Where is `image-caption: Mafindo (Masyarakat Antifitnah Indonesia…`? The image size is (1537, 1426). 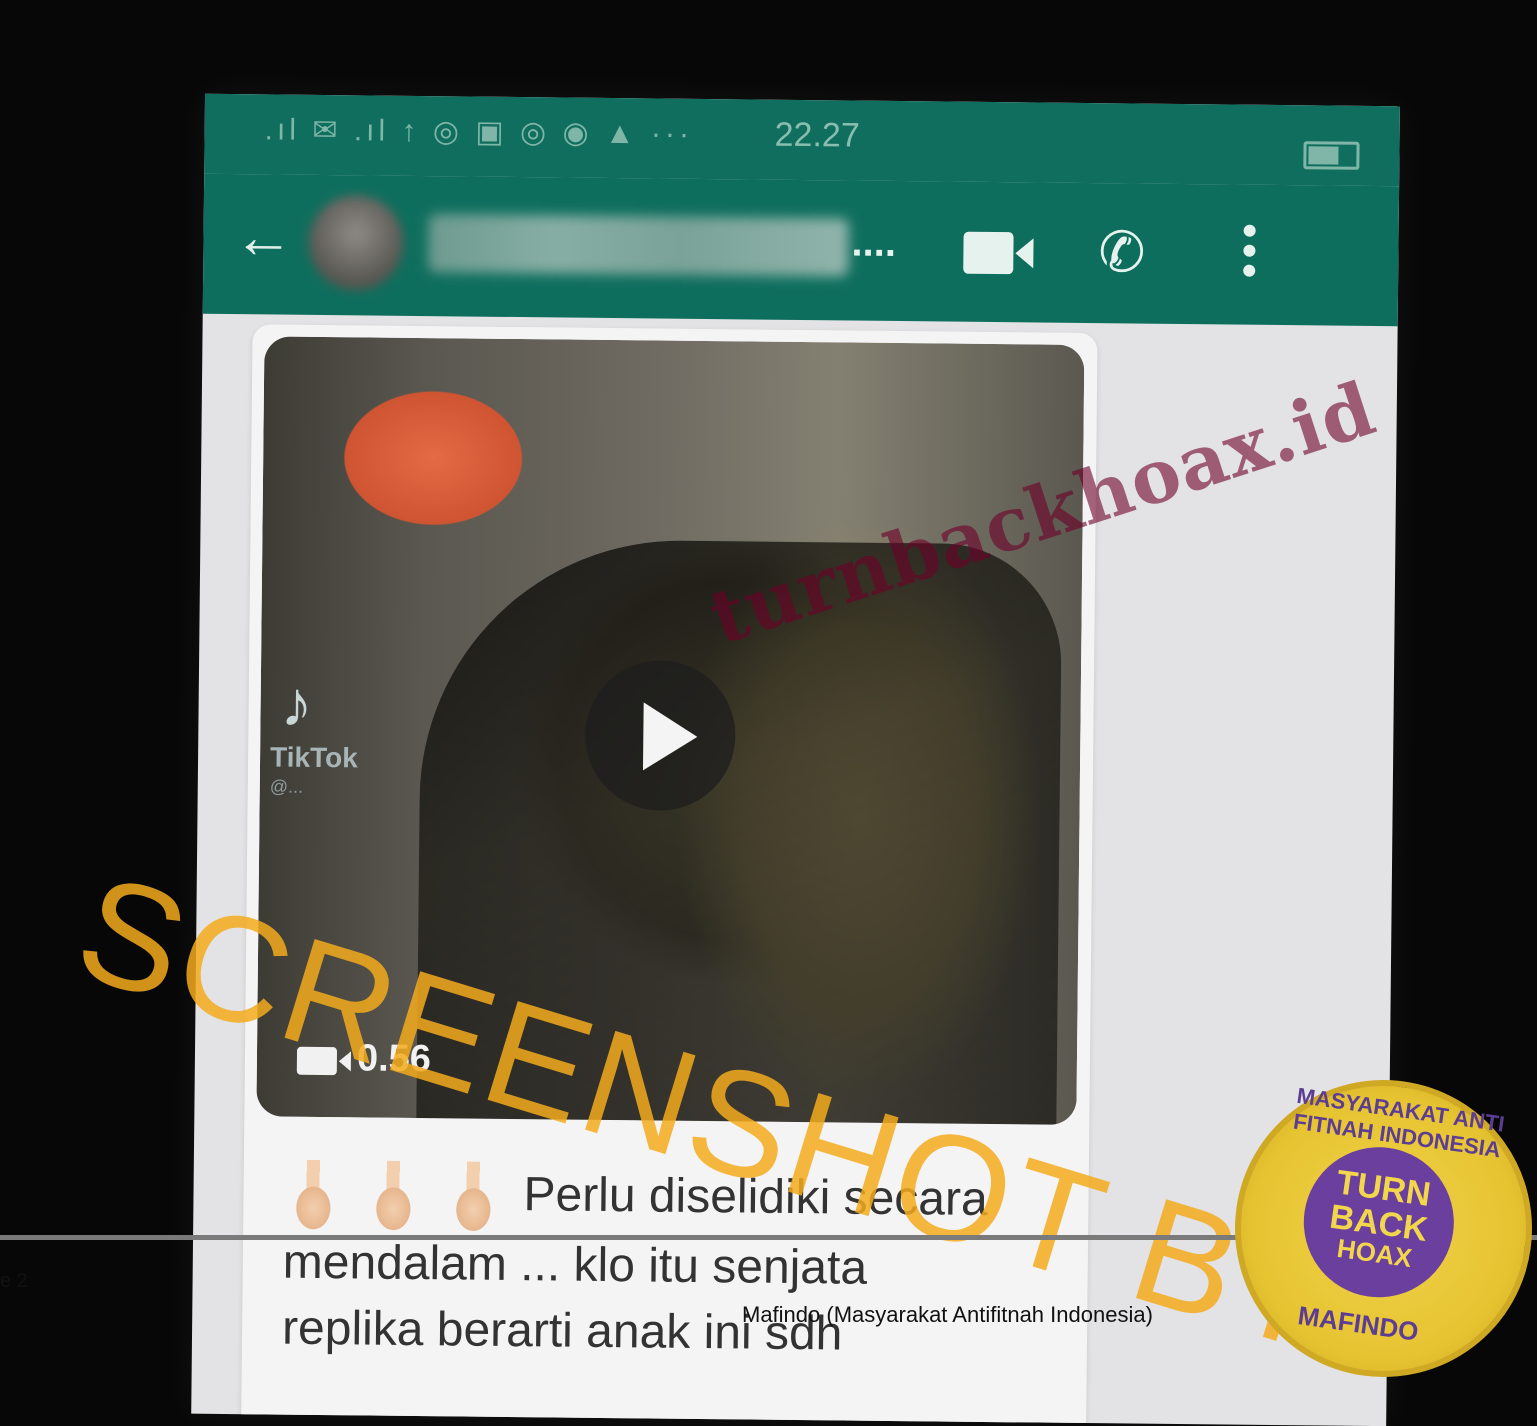 image-caption: Mafindo (Masyarakat Antifitnah Indonesia… is located at coordinates (947, 1314).